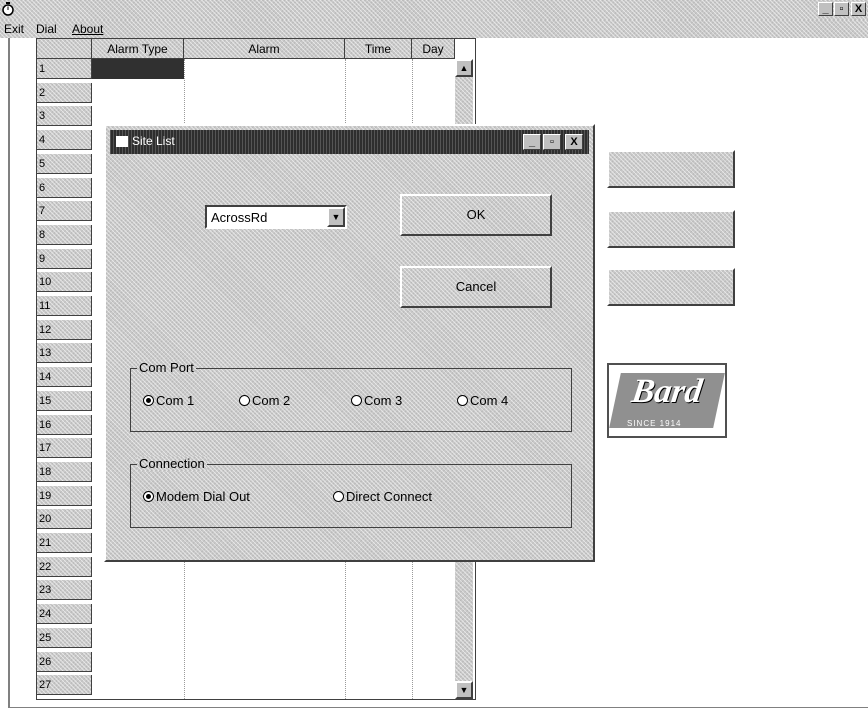 This screenshot has width=868, height=719. What do you see at coordinates (64, 448) in the screenshot?
I see `row-number: 17` at bounding box center [64, 448].